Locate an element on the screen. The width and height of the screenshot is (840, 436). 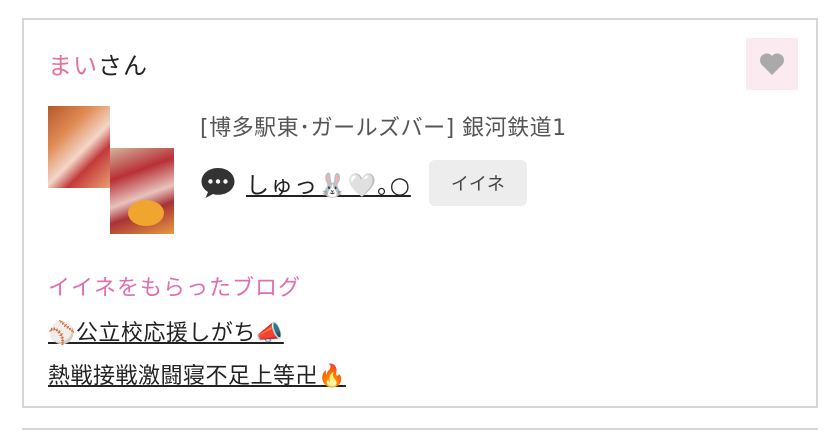
user-name: まい is located at coordinates (73, 66).